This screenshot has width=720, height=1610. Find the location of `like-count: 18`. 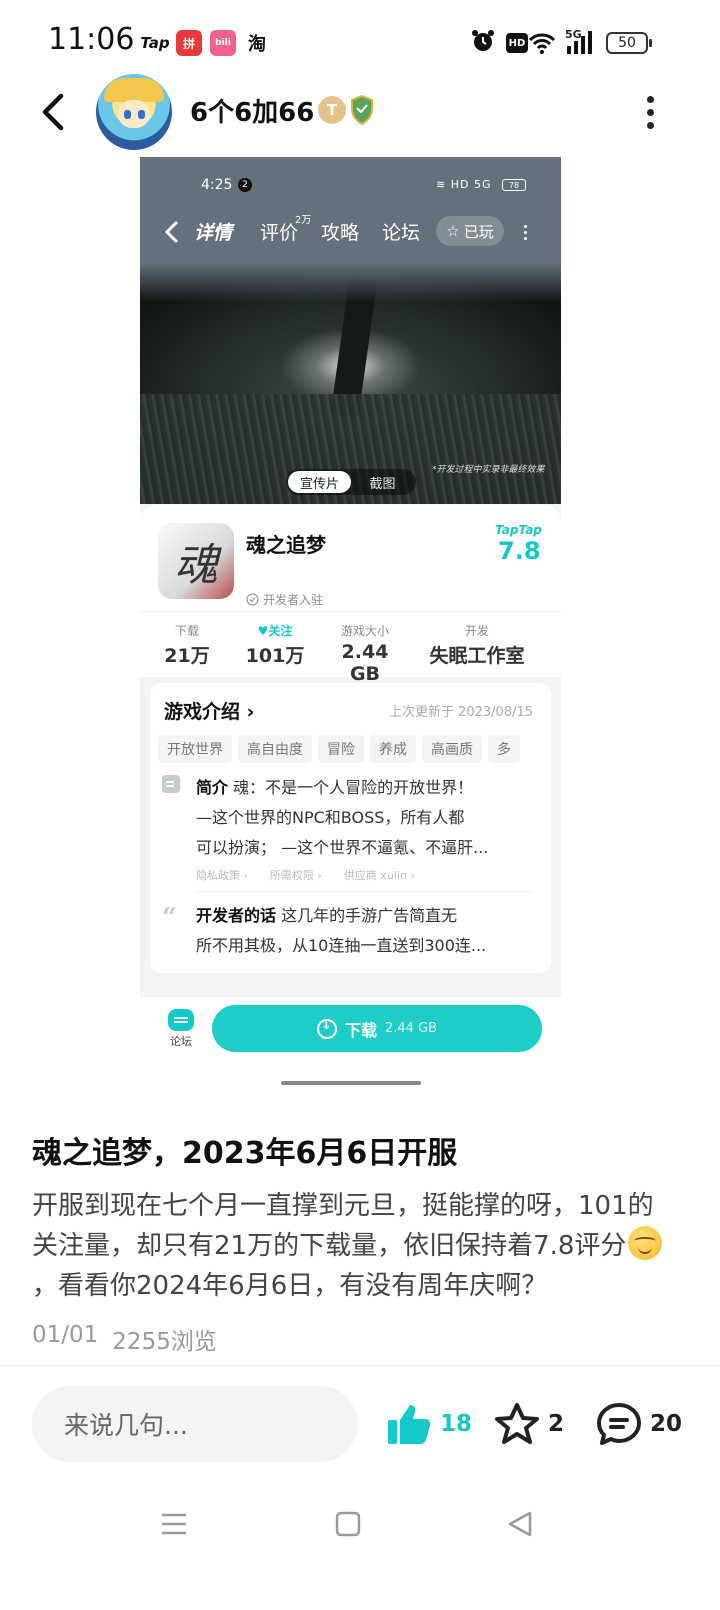

like-count: 18 is located at coordinates (456, 1424).